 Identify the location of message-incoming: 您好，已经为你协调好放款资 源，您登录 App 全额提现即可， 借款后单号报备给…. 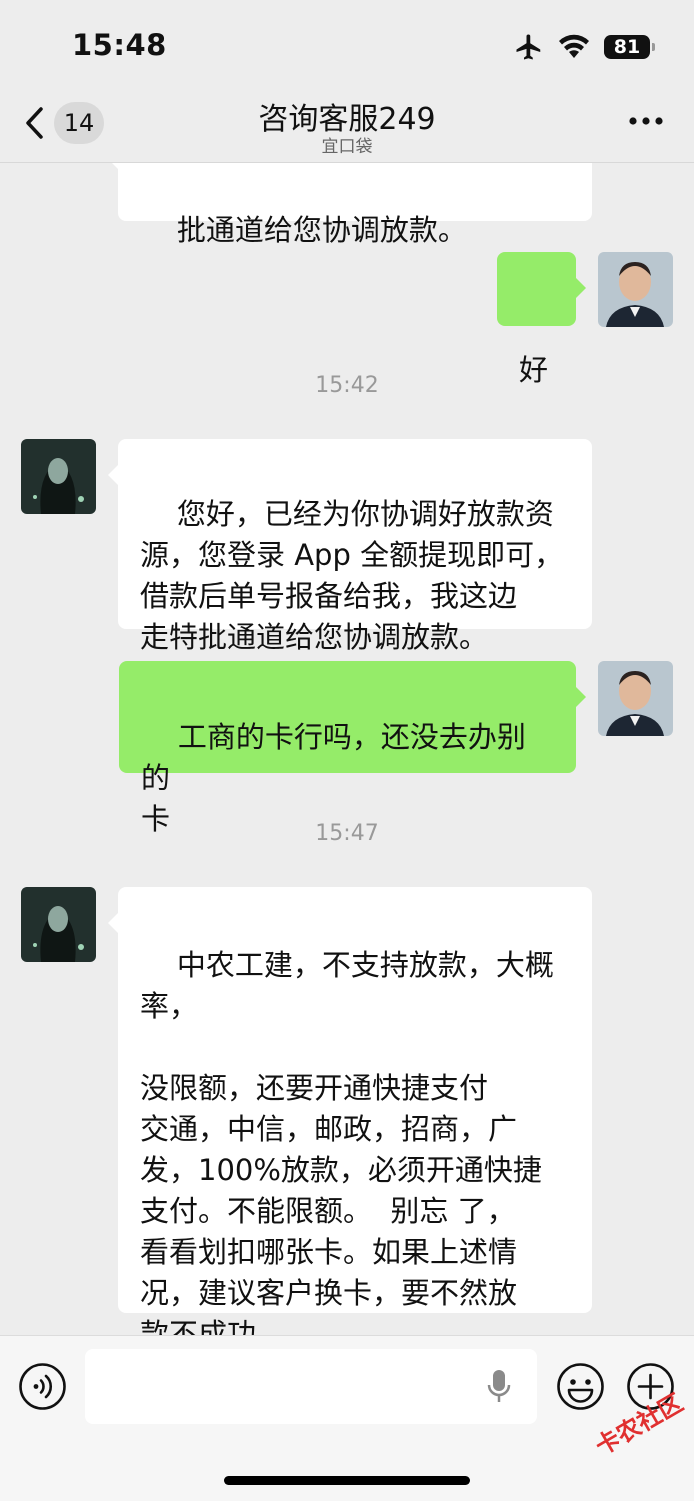
(350, 546).